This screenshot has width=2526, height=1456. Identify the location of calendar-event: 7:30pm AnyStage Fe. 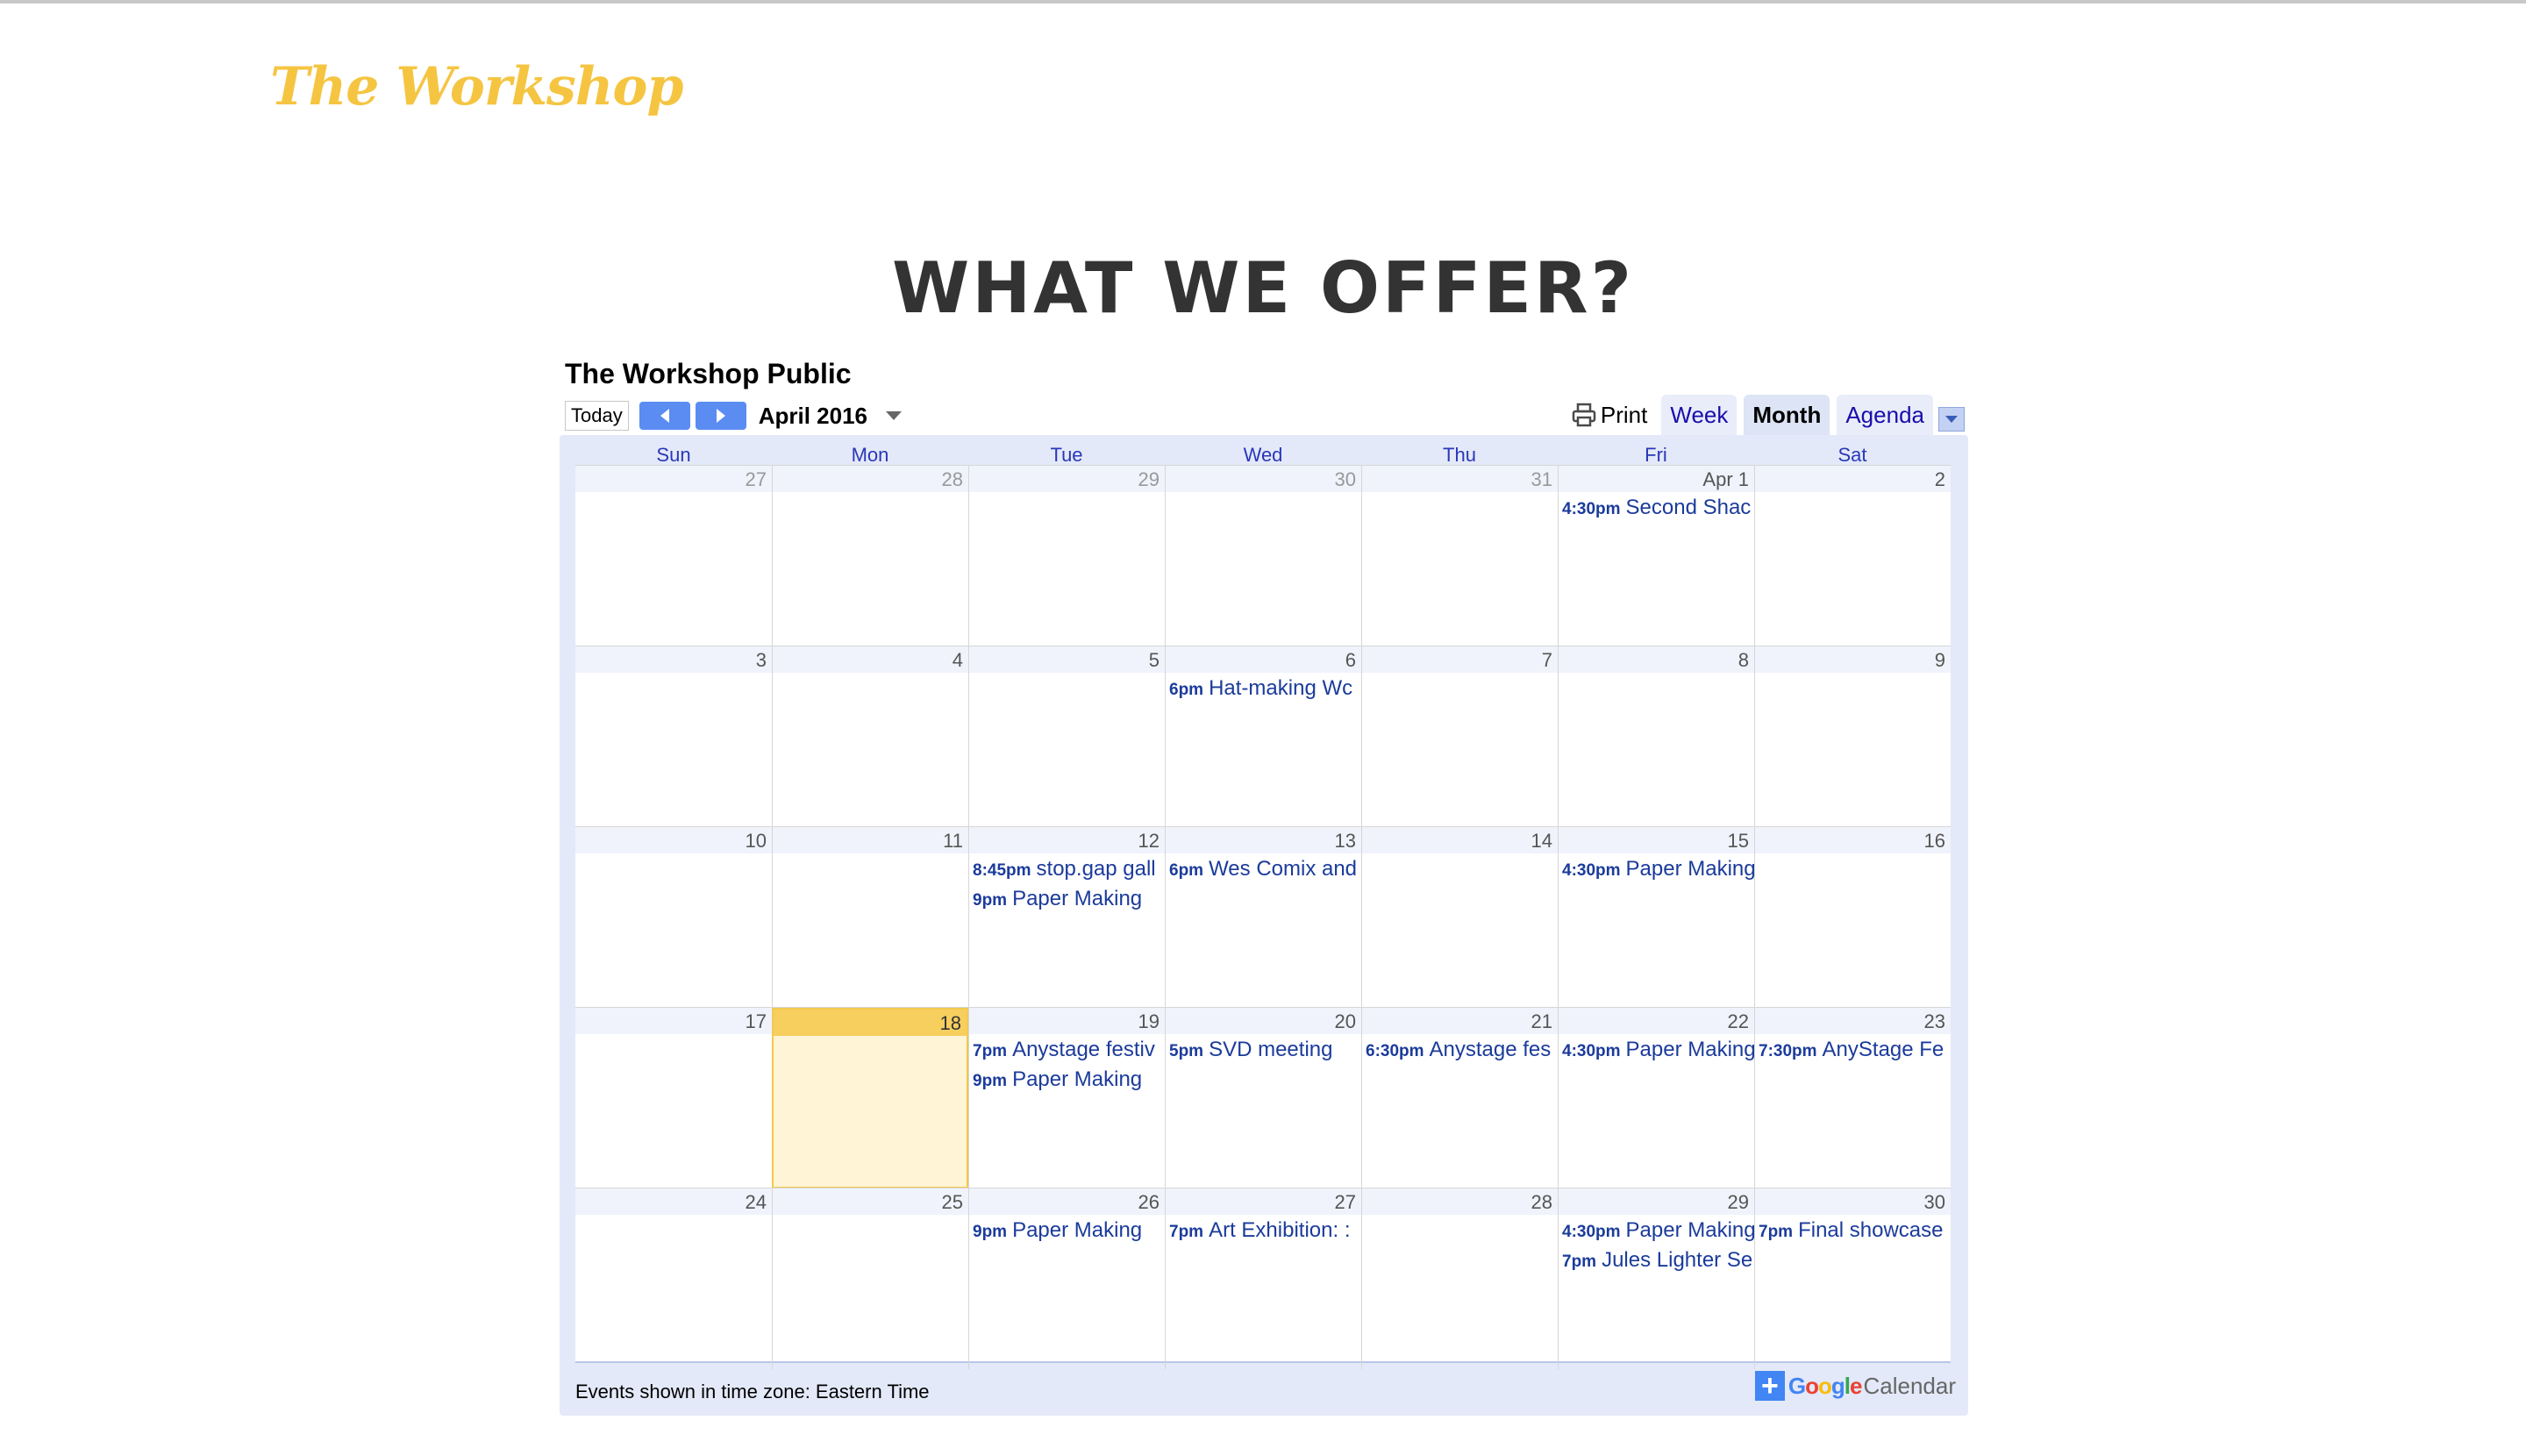
(1853, 1049).